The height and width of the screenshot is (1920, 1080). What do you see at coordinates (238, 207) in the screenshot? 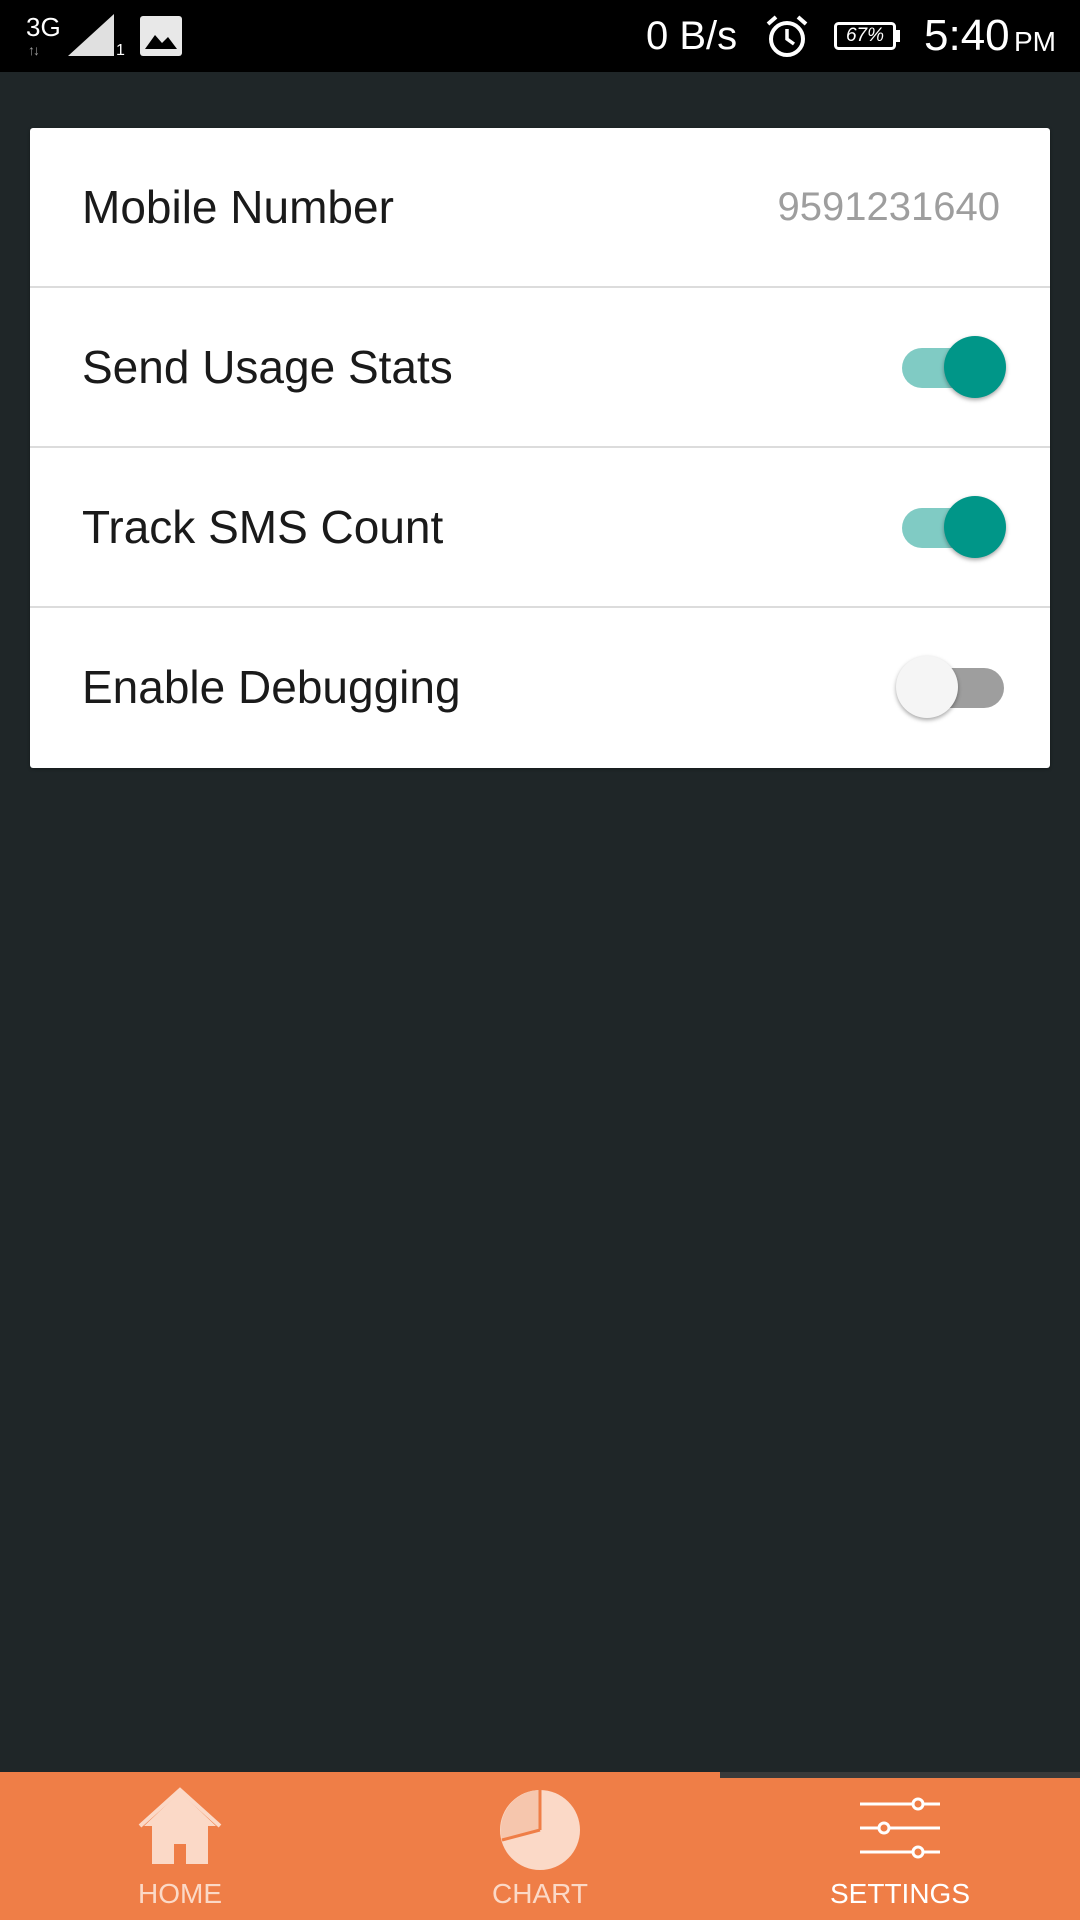
I see `mobile-number-label: Mobile Number` at bounding box center [238, 207].